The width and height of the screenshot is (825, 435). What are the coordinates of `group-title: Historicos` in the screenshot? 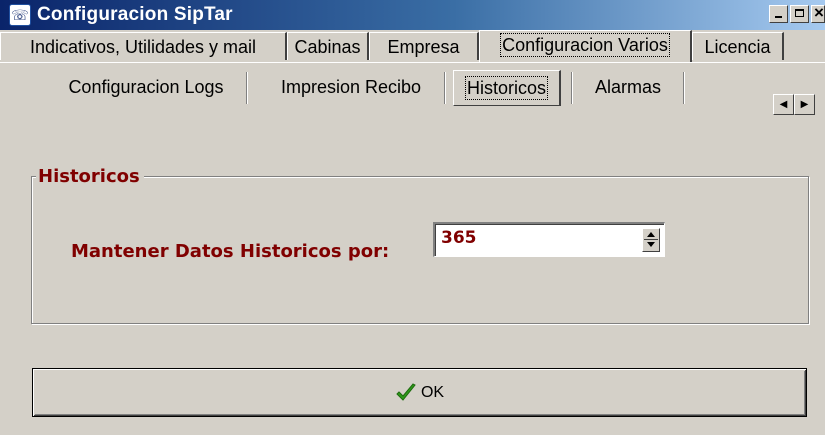 It's located at (90, 176).